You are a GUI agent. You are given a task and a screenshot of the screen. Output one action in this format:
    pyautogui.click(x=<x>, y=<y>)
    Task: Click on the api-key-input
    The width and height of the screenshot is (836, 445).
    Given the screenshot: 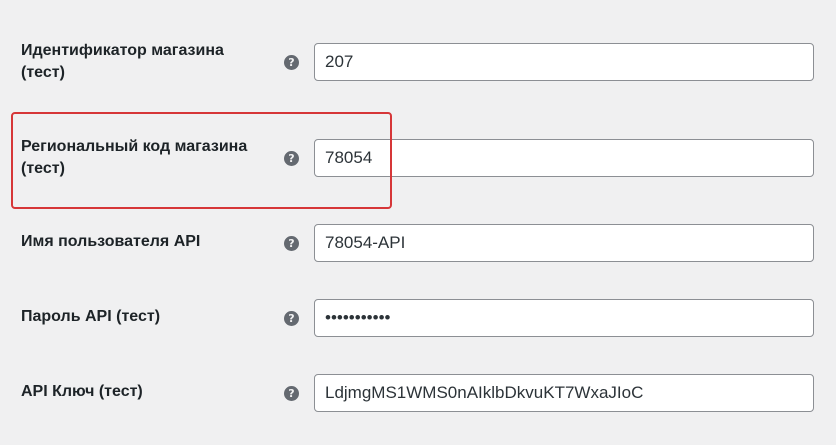 What is the action you would take?
    pyautogui.click(x=564, y=393)
    